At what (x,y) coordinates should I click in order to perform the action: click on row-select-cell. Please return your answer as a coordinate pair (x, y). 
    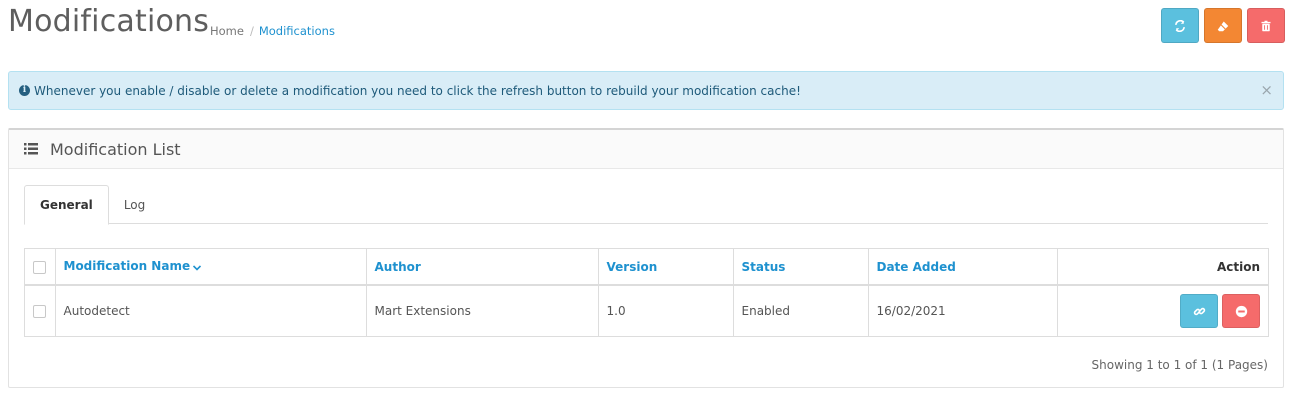
    Looking at the image, I should click on (40, 310).